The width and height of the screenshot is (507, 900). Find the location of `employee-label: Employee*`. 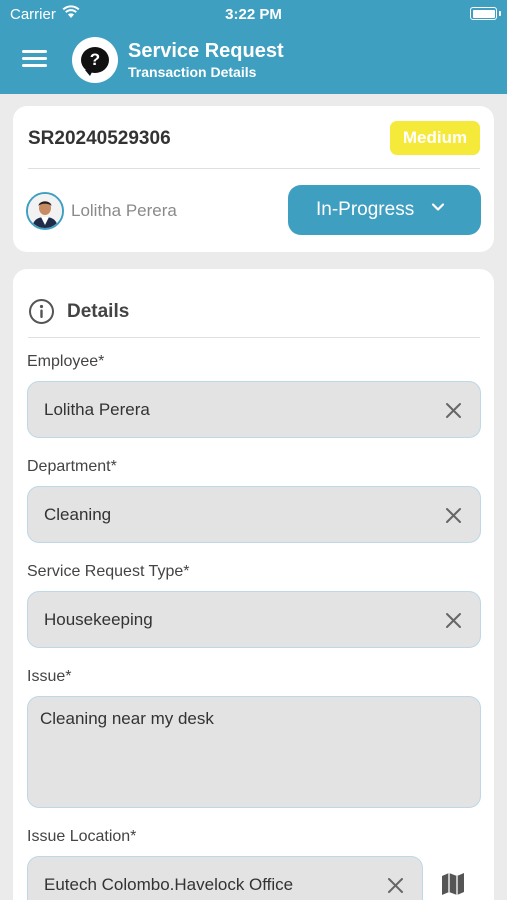

employee-label: Employee* is located at coordinates (66, 361).